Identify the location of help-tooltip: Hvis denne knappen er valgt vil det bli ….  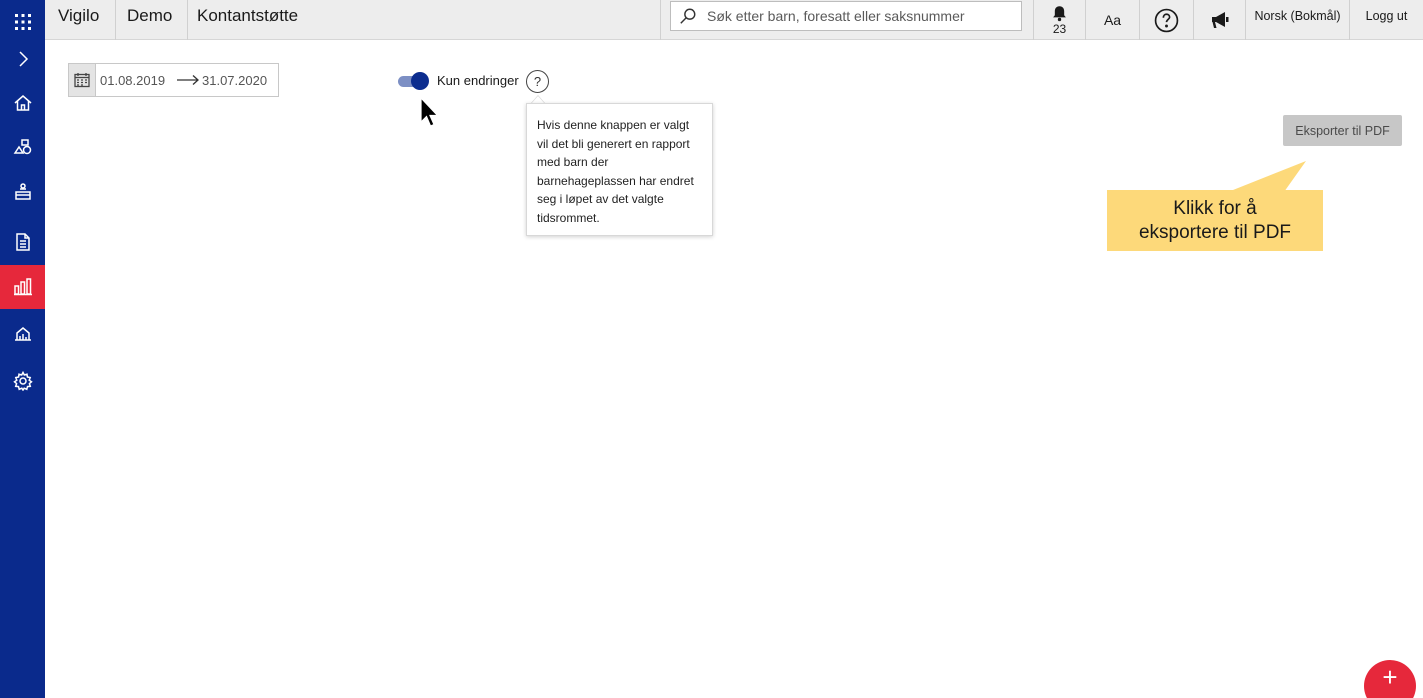
(619, 169).